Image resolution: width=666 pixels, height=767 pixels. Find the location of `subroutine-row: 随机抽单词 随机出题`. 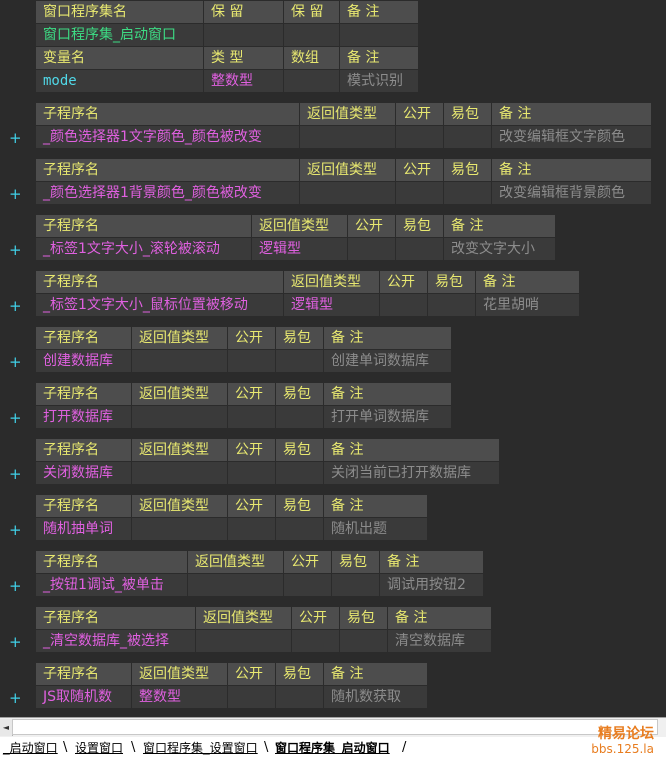

subroutine-row: 随机抽单词 随机出题 is located at coordinates (231, 529).